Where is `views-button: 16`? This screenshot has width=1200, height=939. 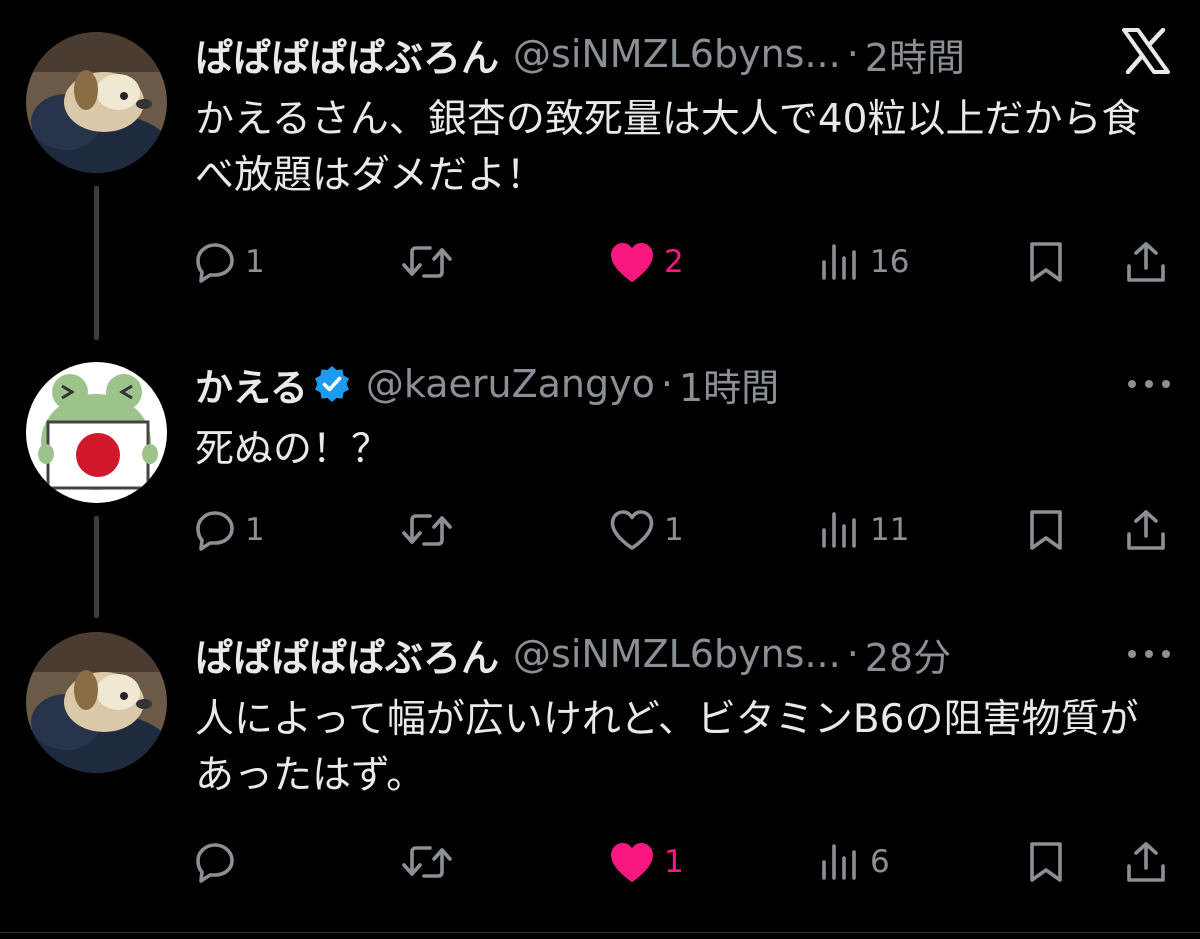 views-button: 16 is located at coordinates (863, 262).